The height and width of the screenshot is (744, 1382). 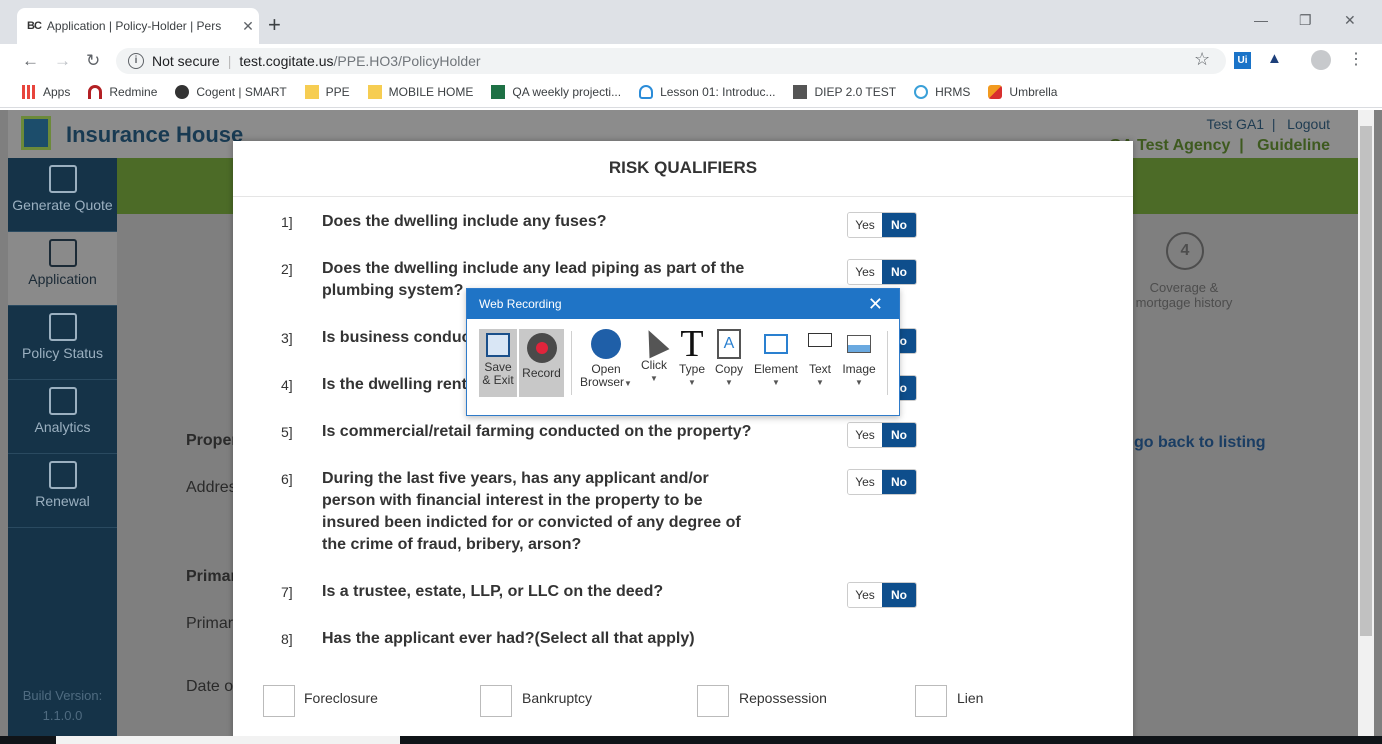 What do you see at coordinates (498, 363) in the screenshot?
I see `save-exit-button: Save & Exit` at bounding box center [498, 363].